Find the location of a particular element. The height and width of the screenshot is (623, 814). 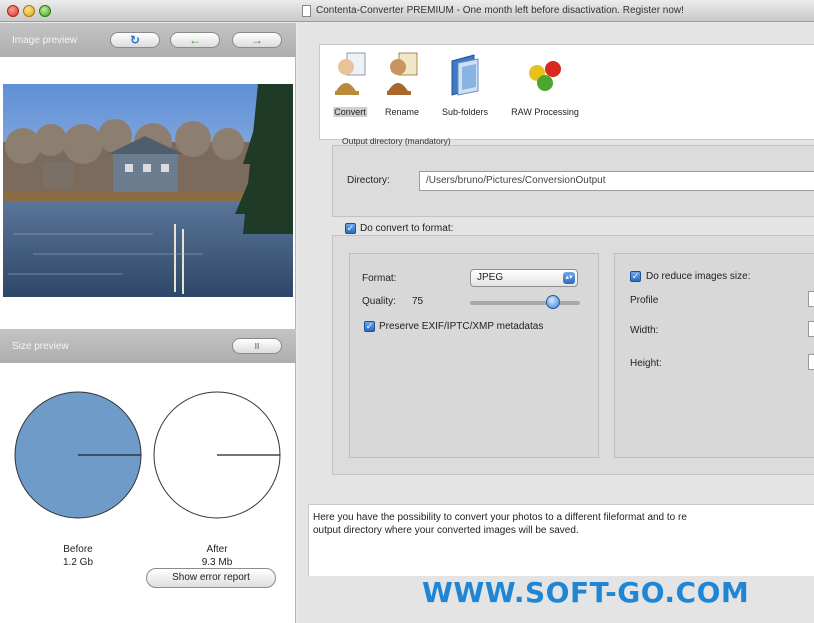

width-input is located at coordinates (811, 329).